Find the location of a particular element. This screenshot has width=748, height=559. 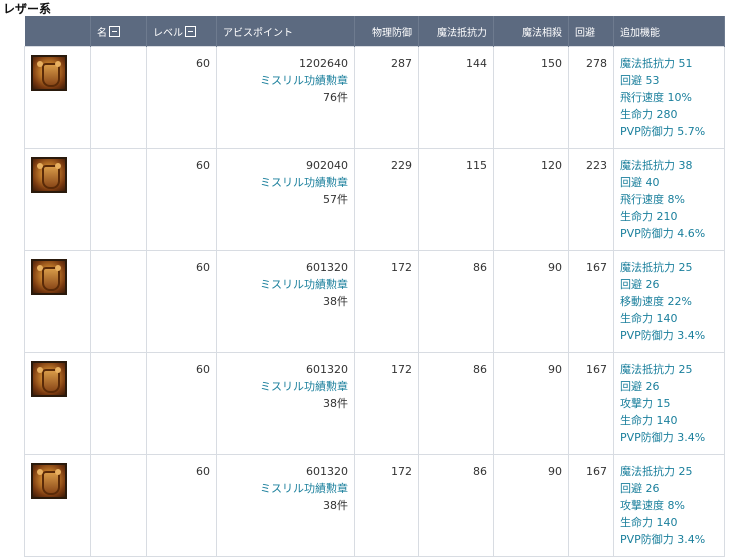

header-name: 名 is located at coordinates (118, 31).